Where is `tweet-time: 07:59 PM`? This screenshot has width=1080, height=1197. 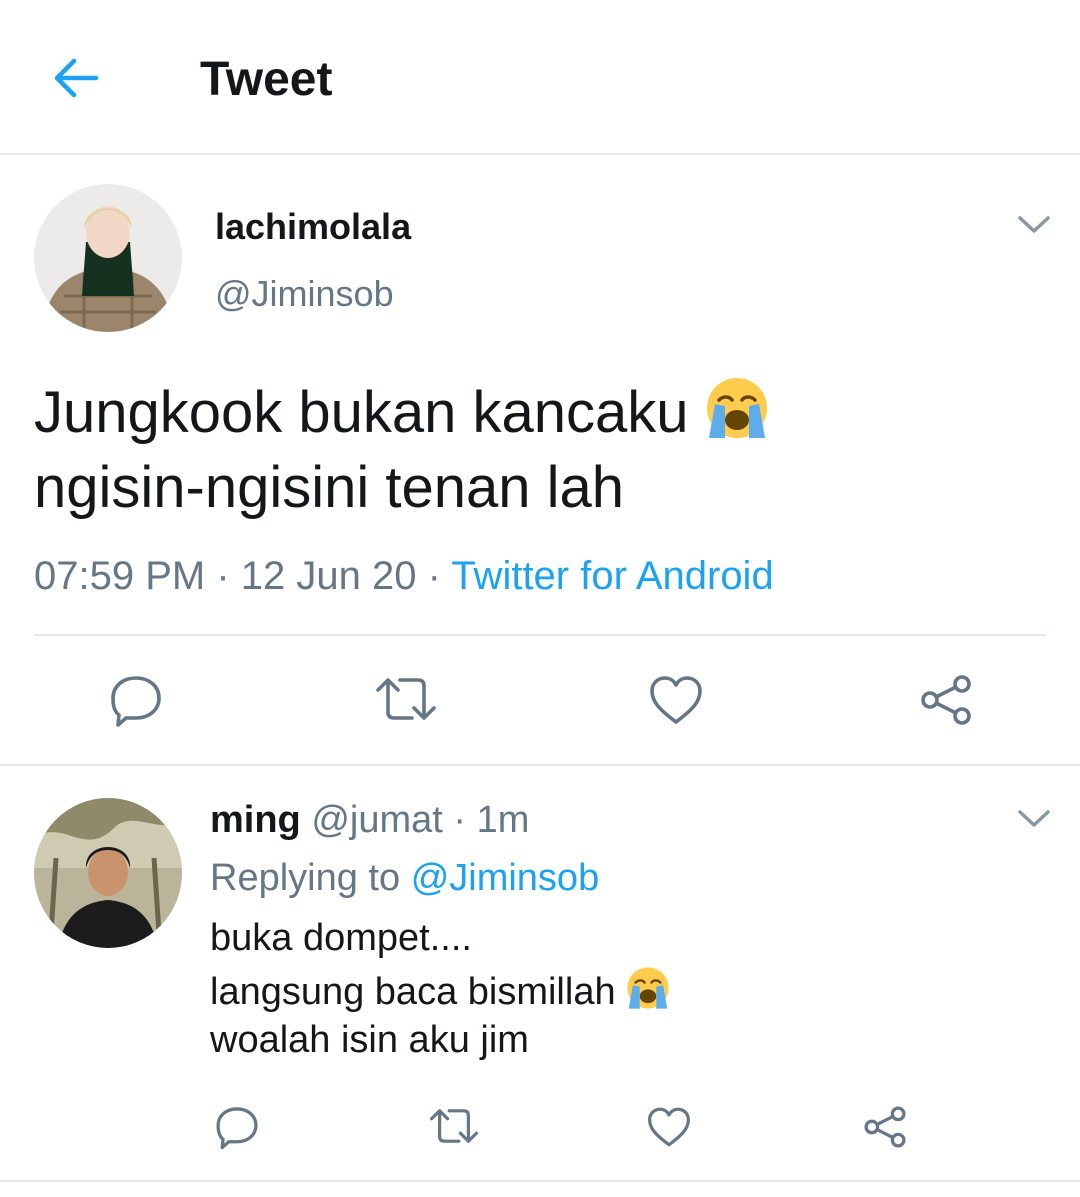 tweet-time: 07:59 PM is located at coordinates (120, 576).